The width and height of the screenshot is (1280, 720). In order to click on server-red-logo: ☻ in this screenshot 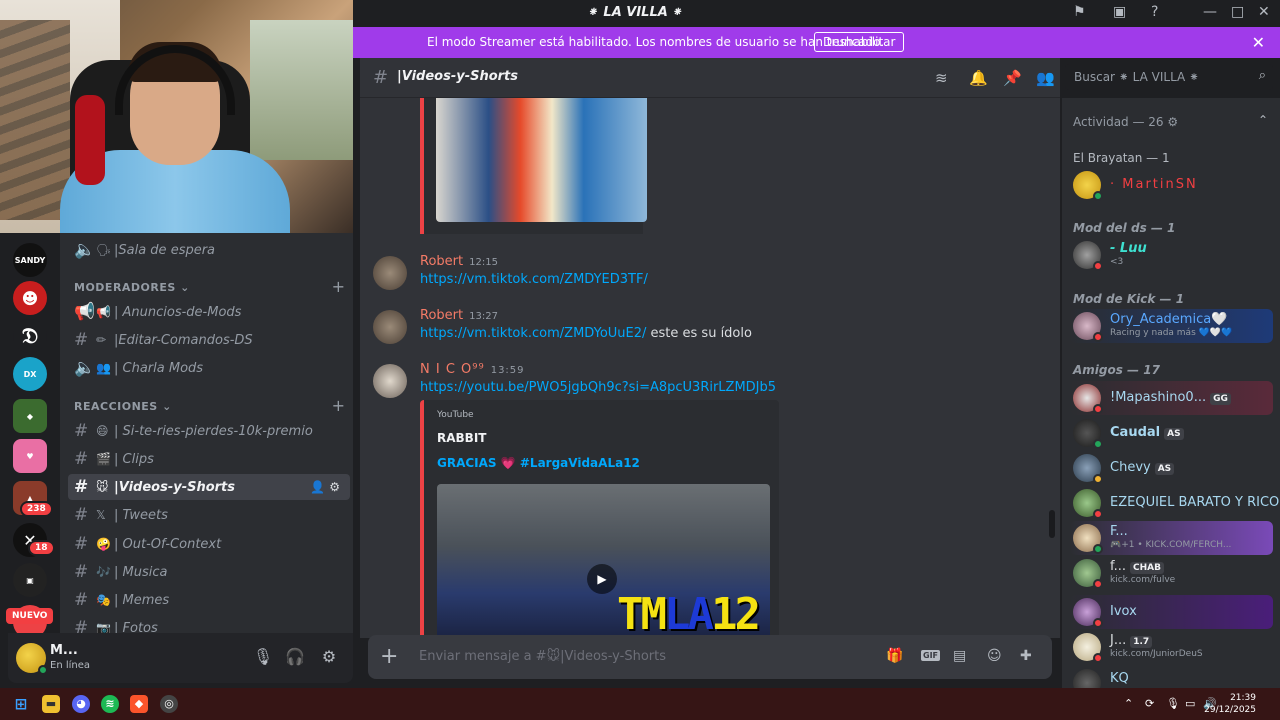, I will do `click(30, 298)`.